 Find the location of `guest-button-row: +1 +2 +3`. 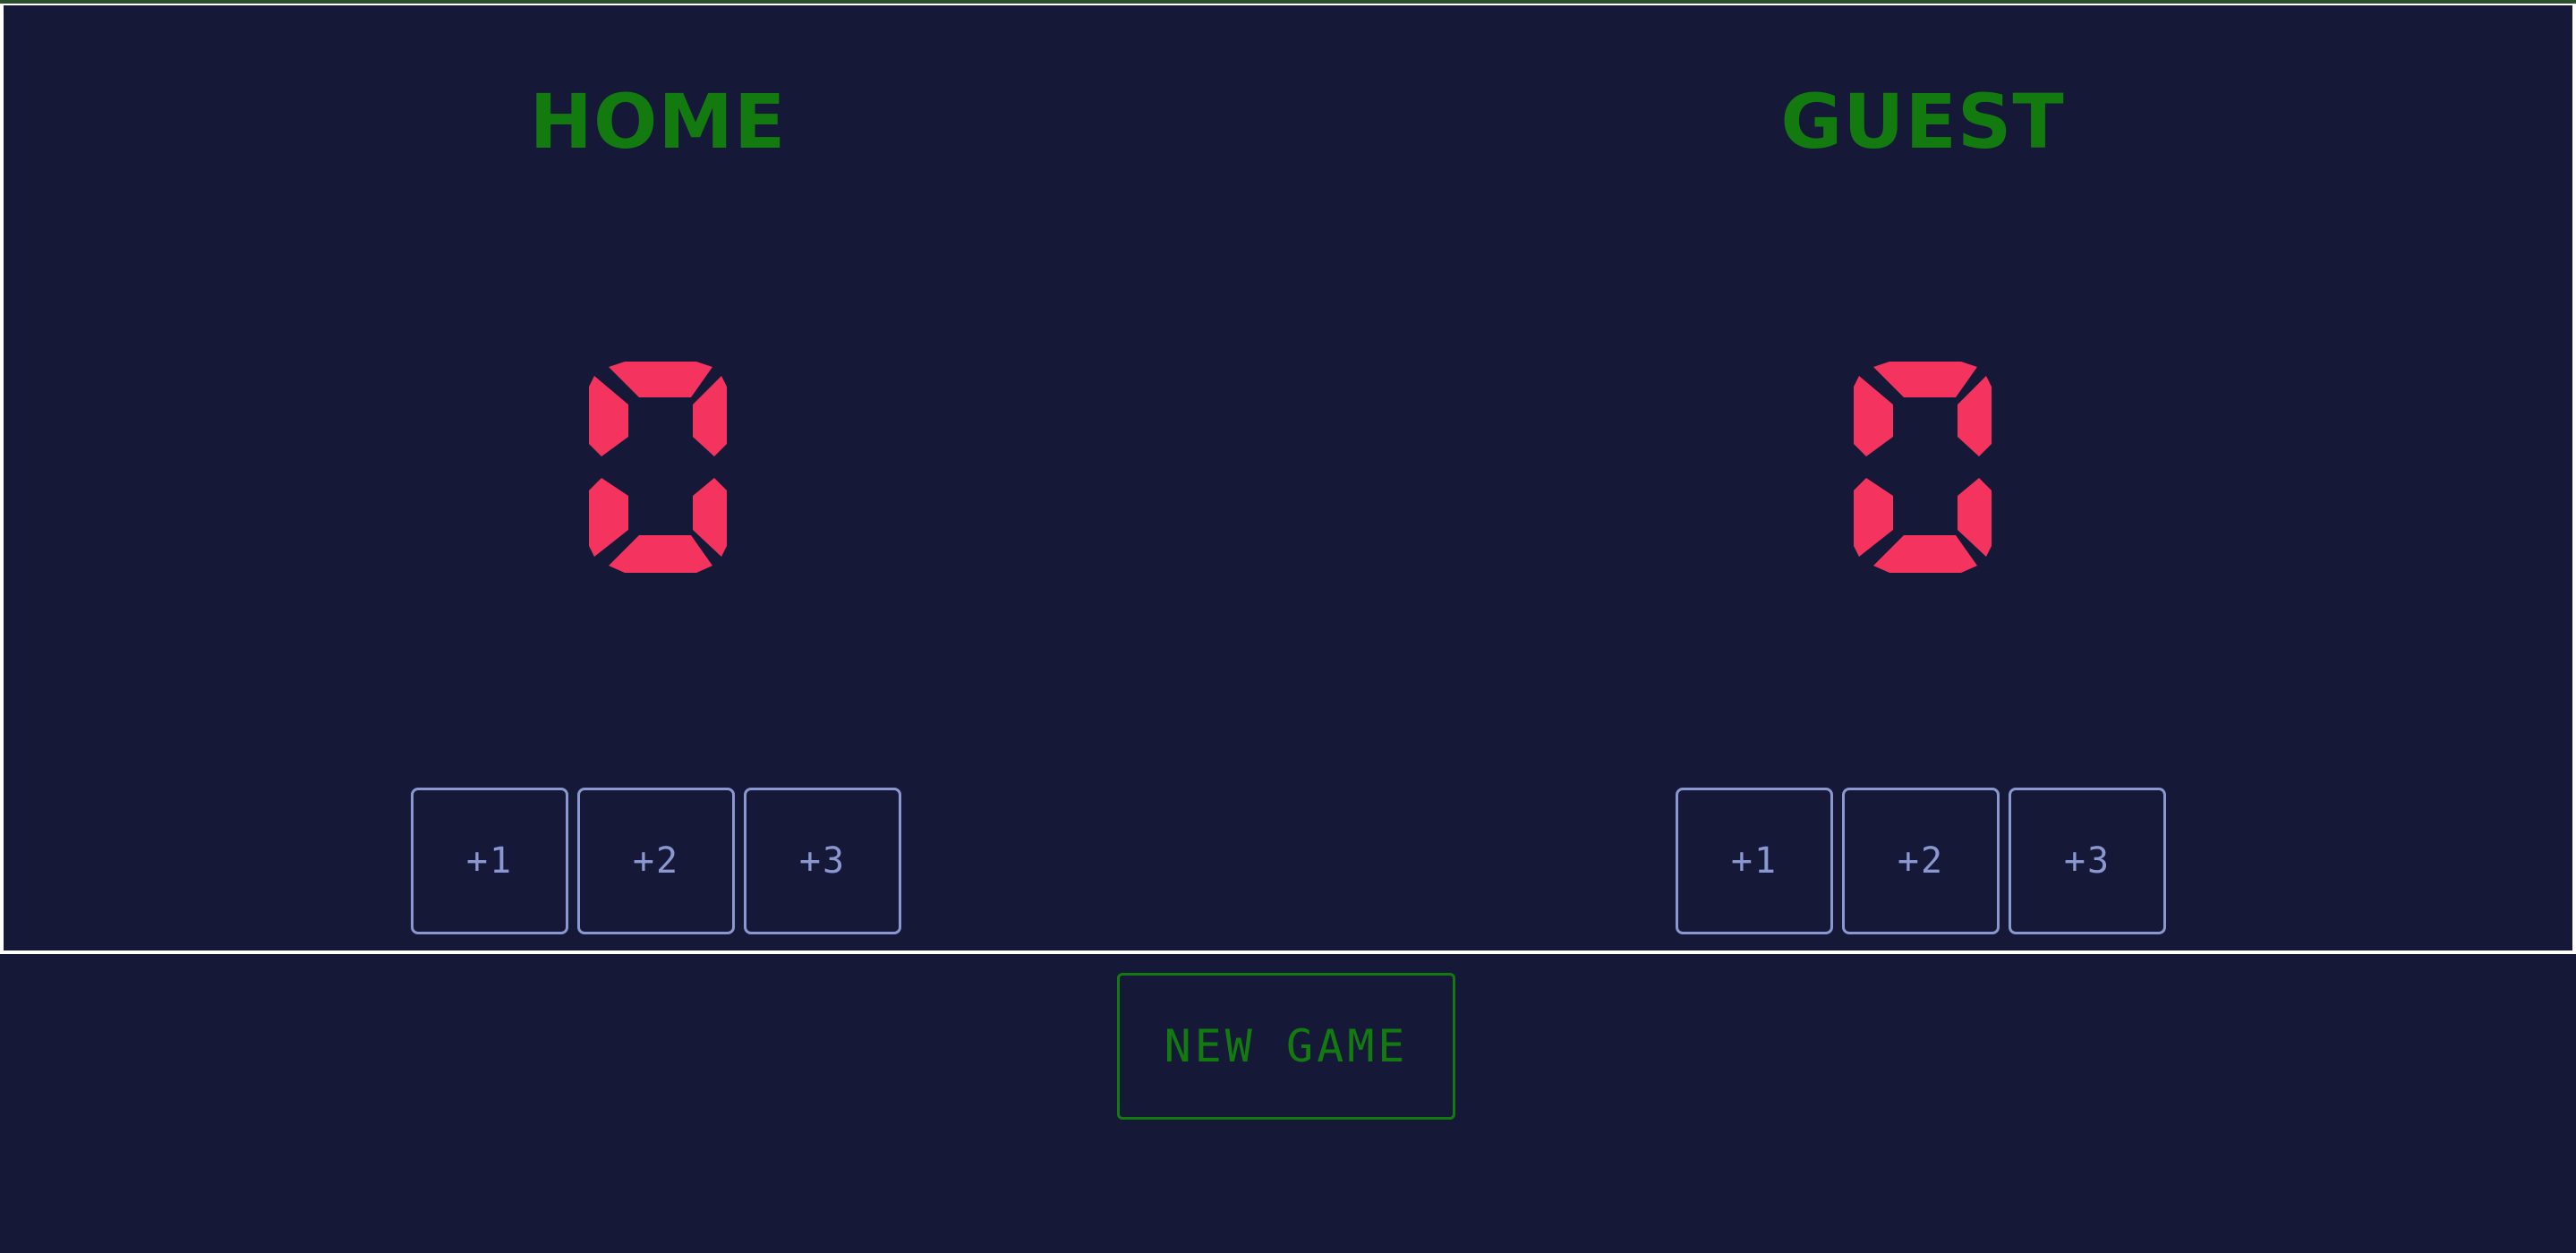

guest-button-row: +1 +2 +3 is located at coordinates (1923, 863).